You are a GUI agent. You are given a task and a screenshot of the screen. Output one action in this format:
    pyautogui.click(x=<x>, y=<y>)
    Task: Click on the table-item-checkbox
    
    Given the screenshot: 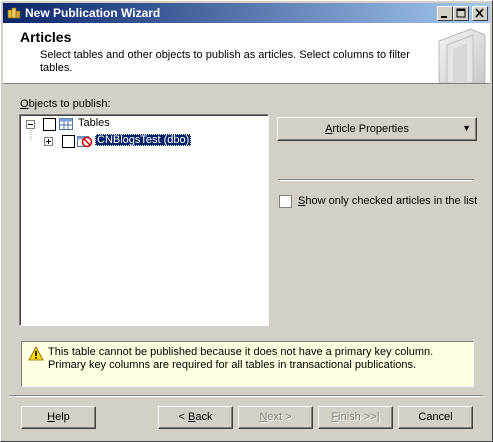 What is the action you would take?
    pyautogui.click(x=68, y=141)
    